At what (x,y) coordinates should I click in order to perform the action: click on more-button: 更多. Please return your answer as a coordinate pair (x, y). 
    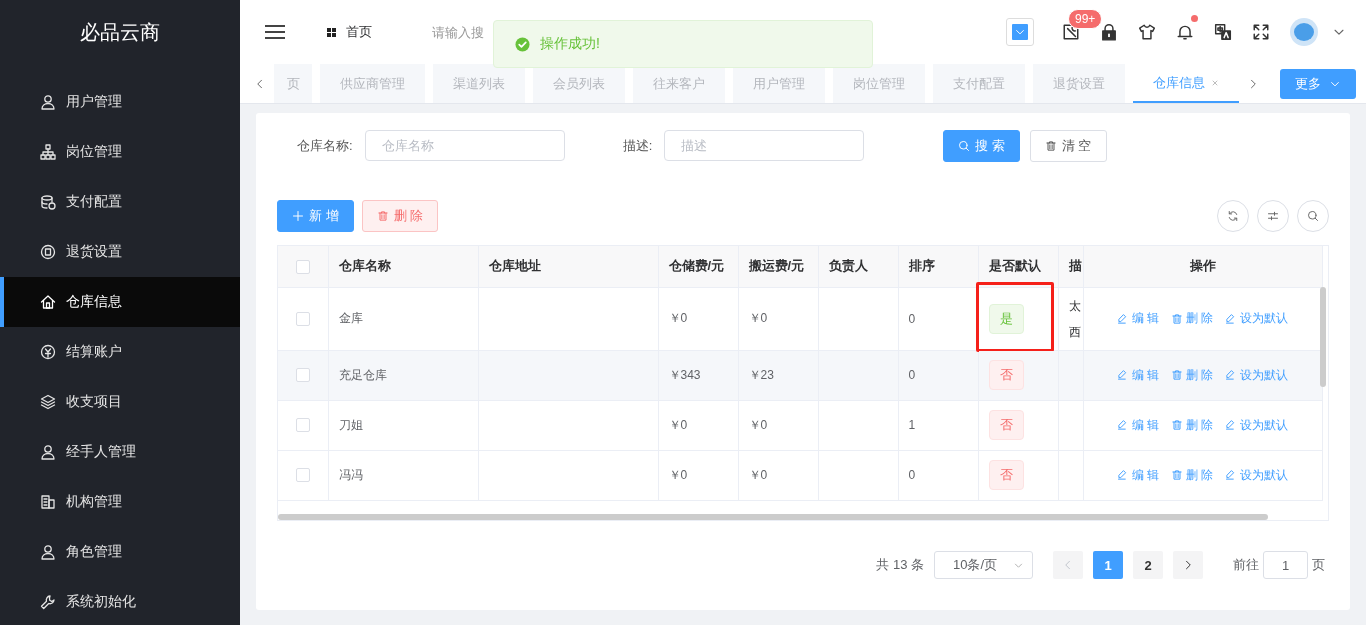
    Looking at the image, I should click on (1318, 83).